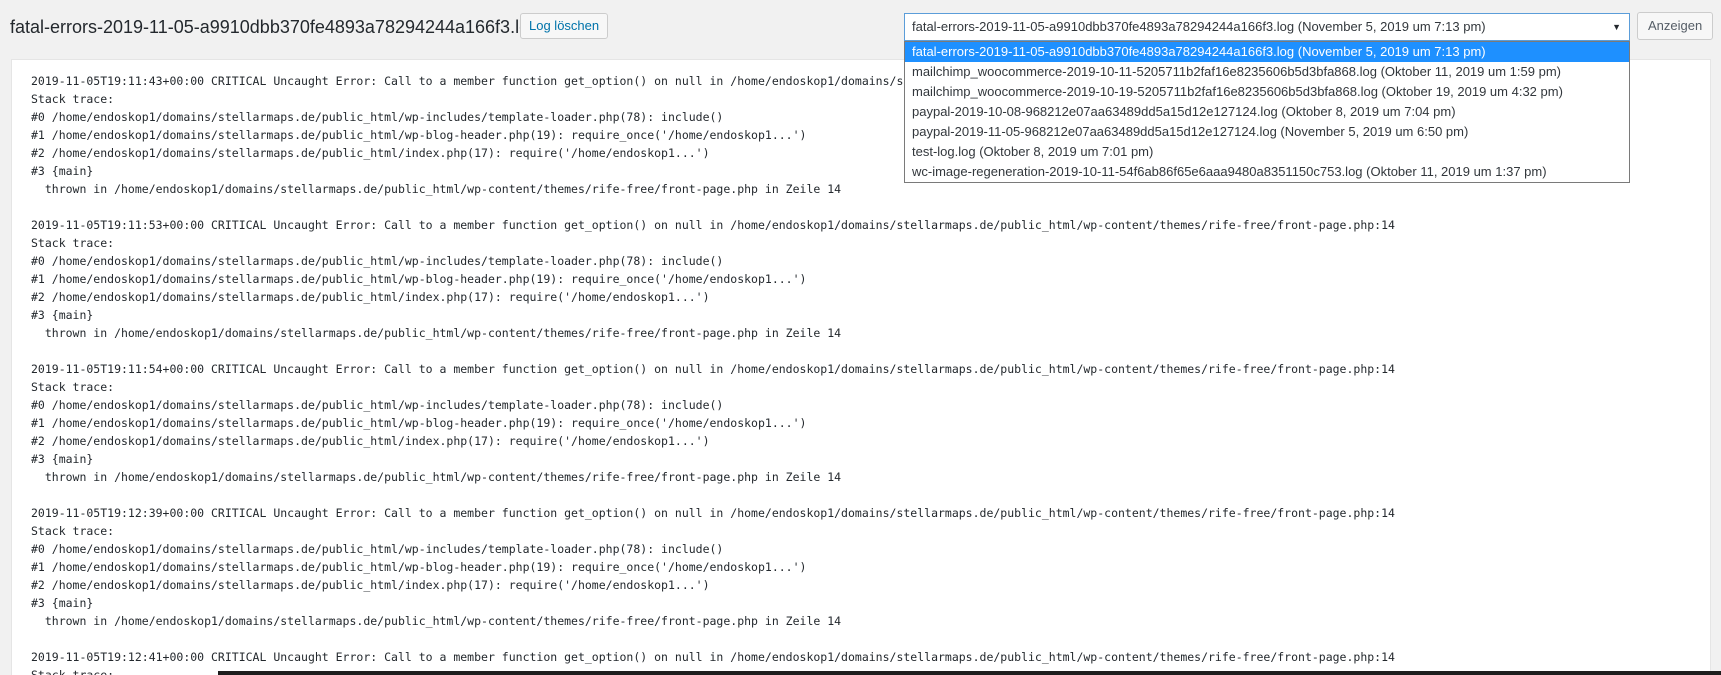  I want to click on show-log-button: Anzeigen, so click(1675, 26).